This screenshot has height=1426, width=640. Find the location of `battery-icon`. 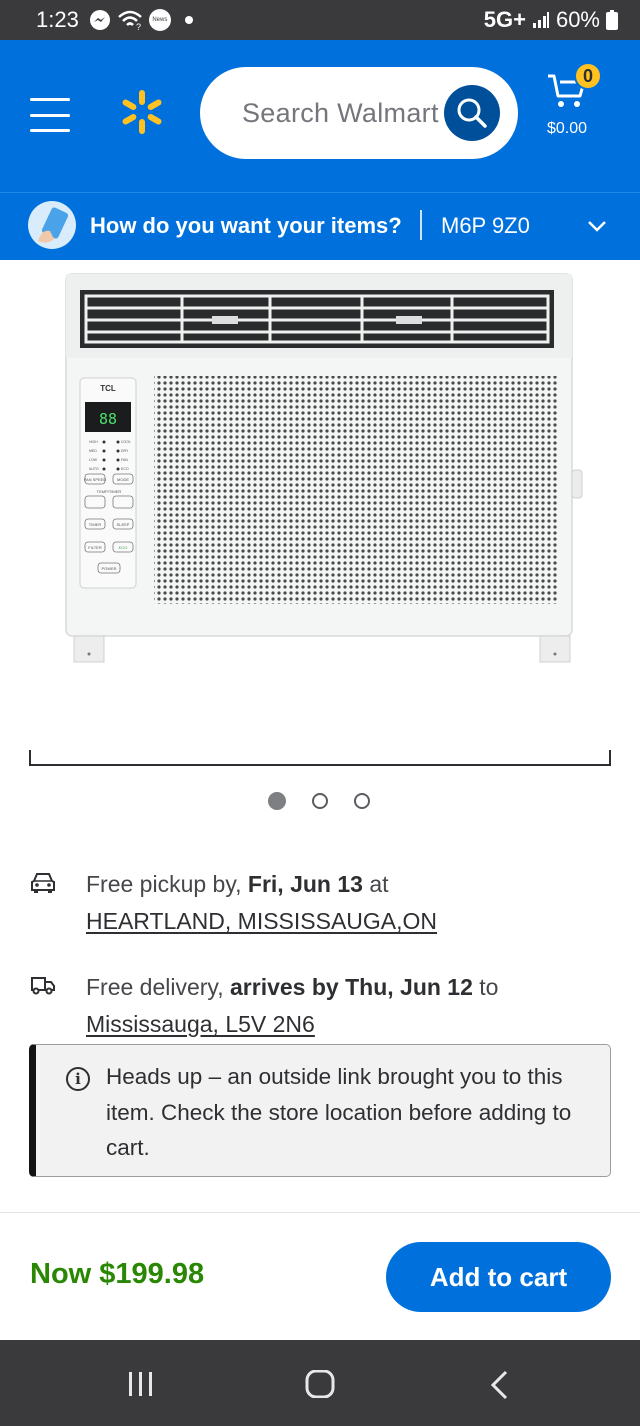

battery-icon is located at coordinates (612, 20).